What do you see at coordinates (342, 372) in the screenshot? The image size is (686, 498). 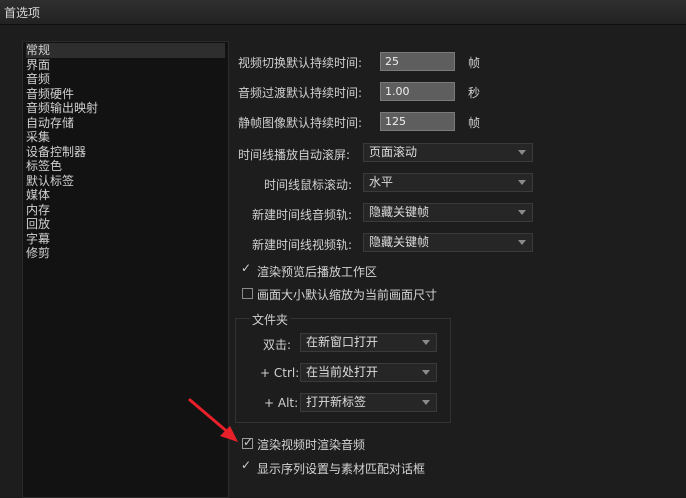 I see `bin-ctrl-value: 在当前处打开` at bounding box center [342, 372].